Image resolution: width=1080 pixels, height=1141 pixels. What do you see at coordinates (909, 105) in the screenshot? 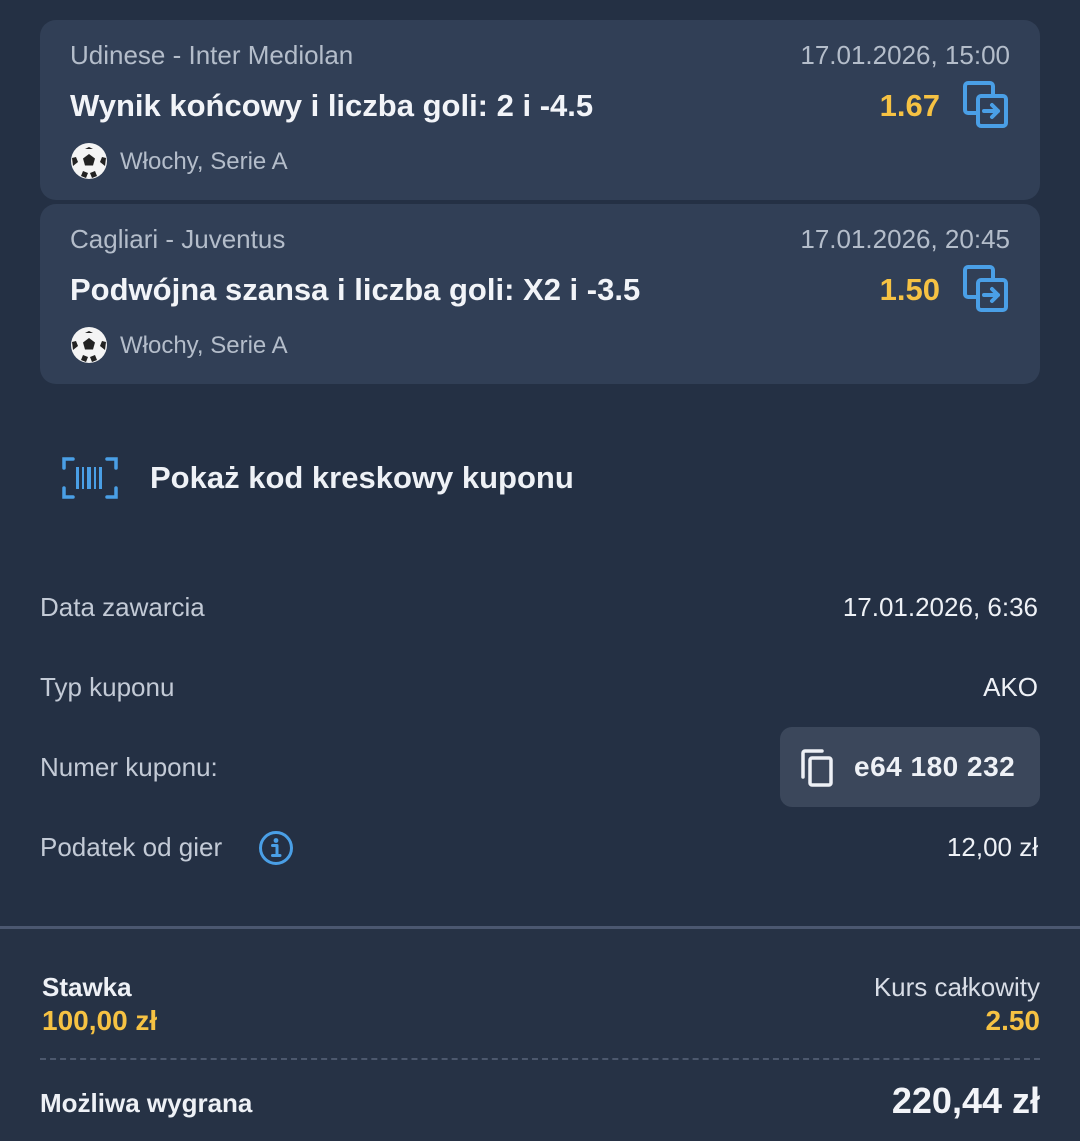
I see `bet-odds: 1.67` at bounding box center [909, 105].